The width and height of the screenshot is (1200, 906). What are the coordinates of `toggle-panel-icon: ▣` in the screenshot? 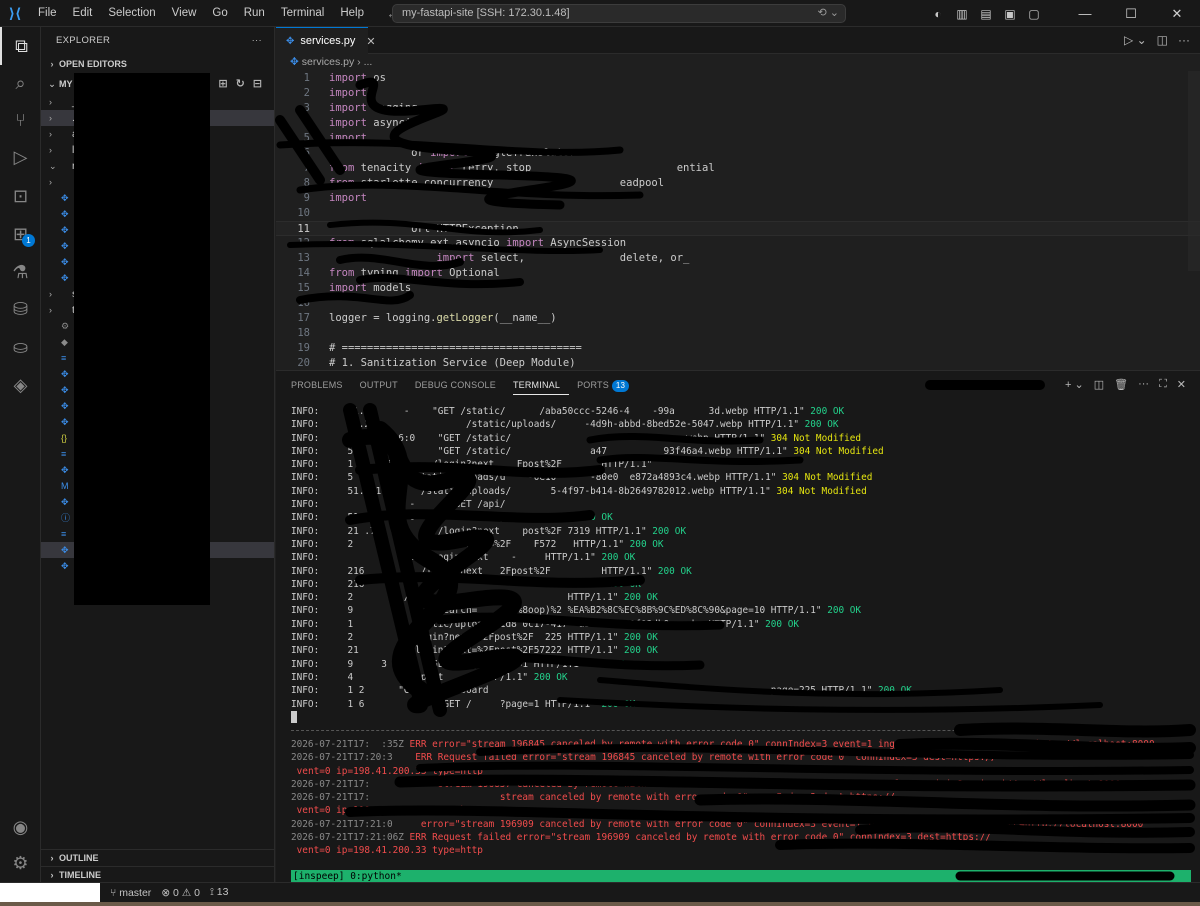 It's located at (1010, 14).